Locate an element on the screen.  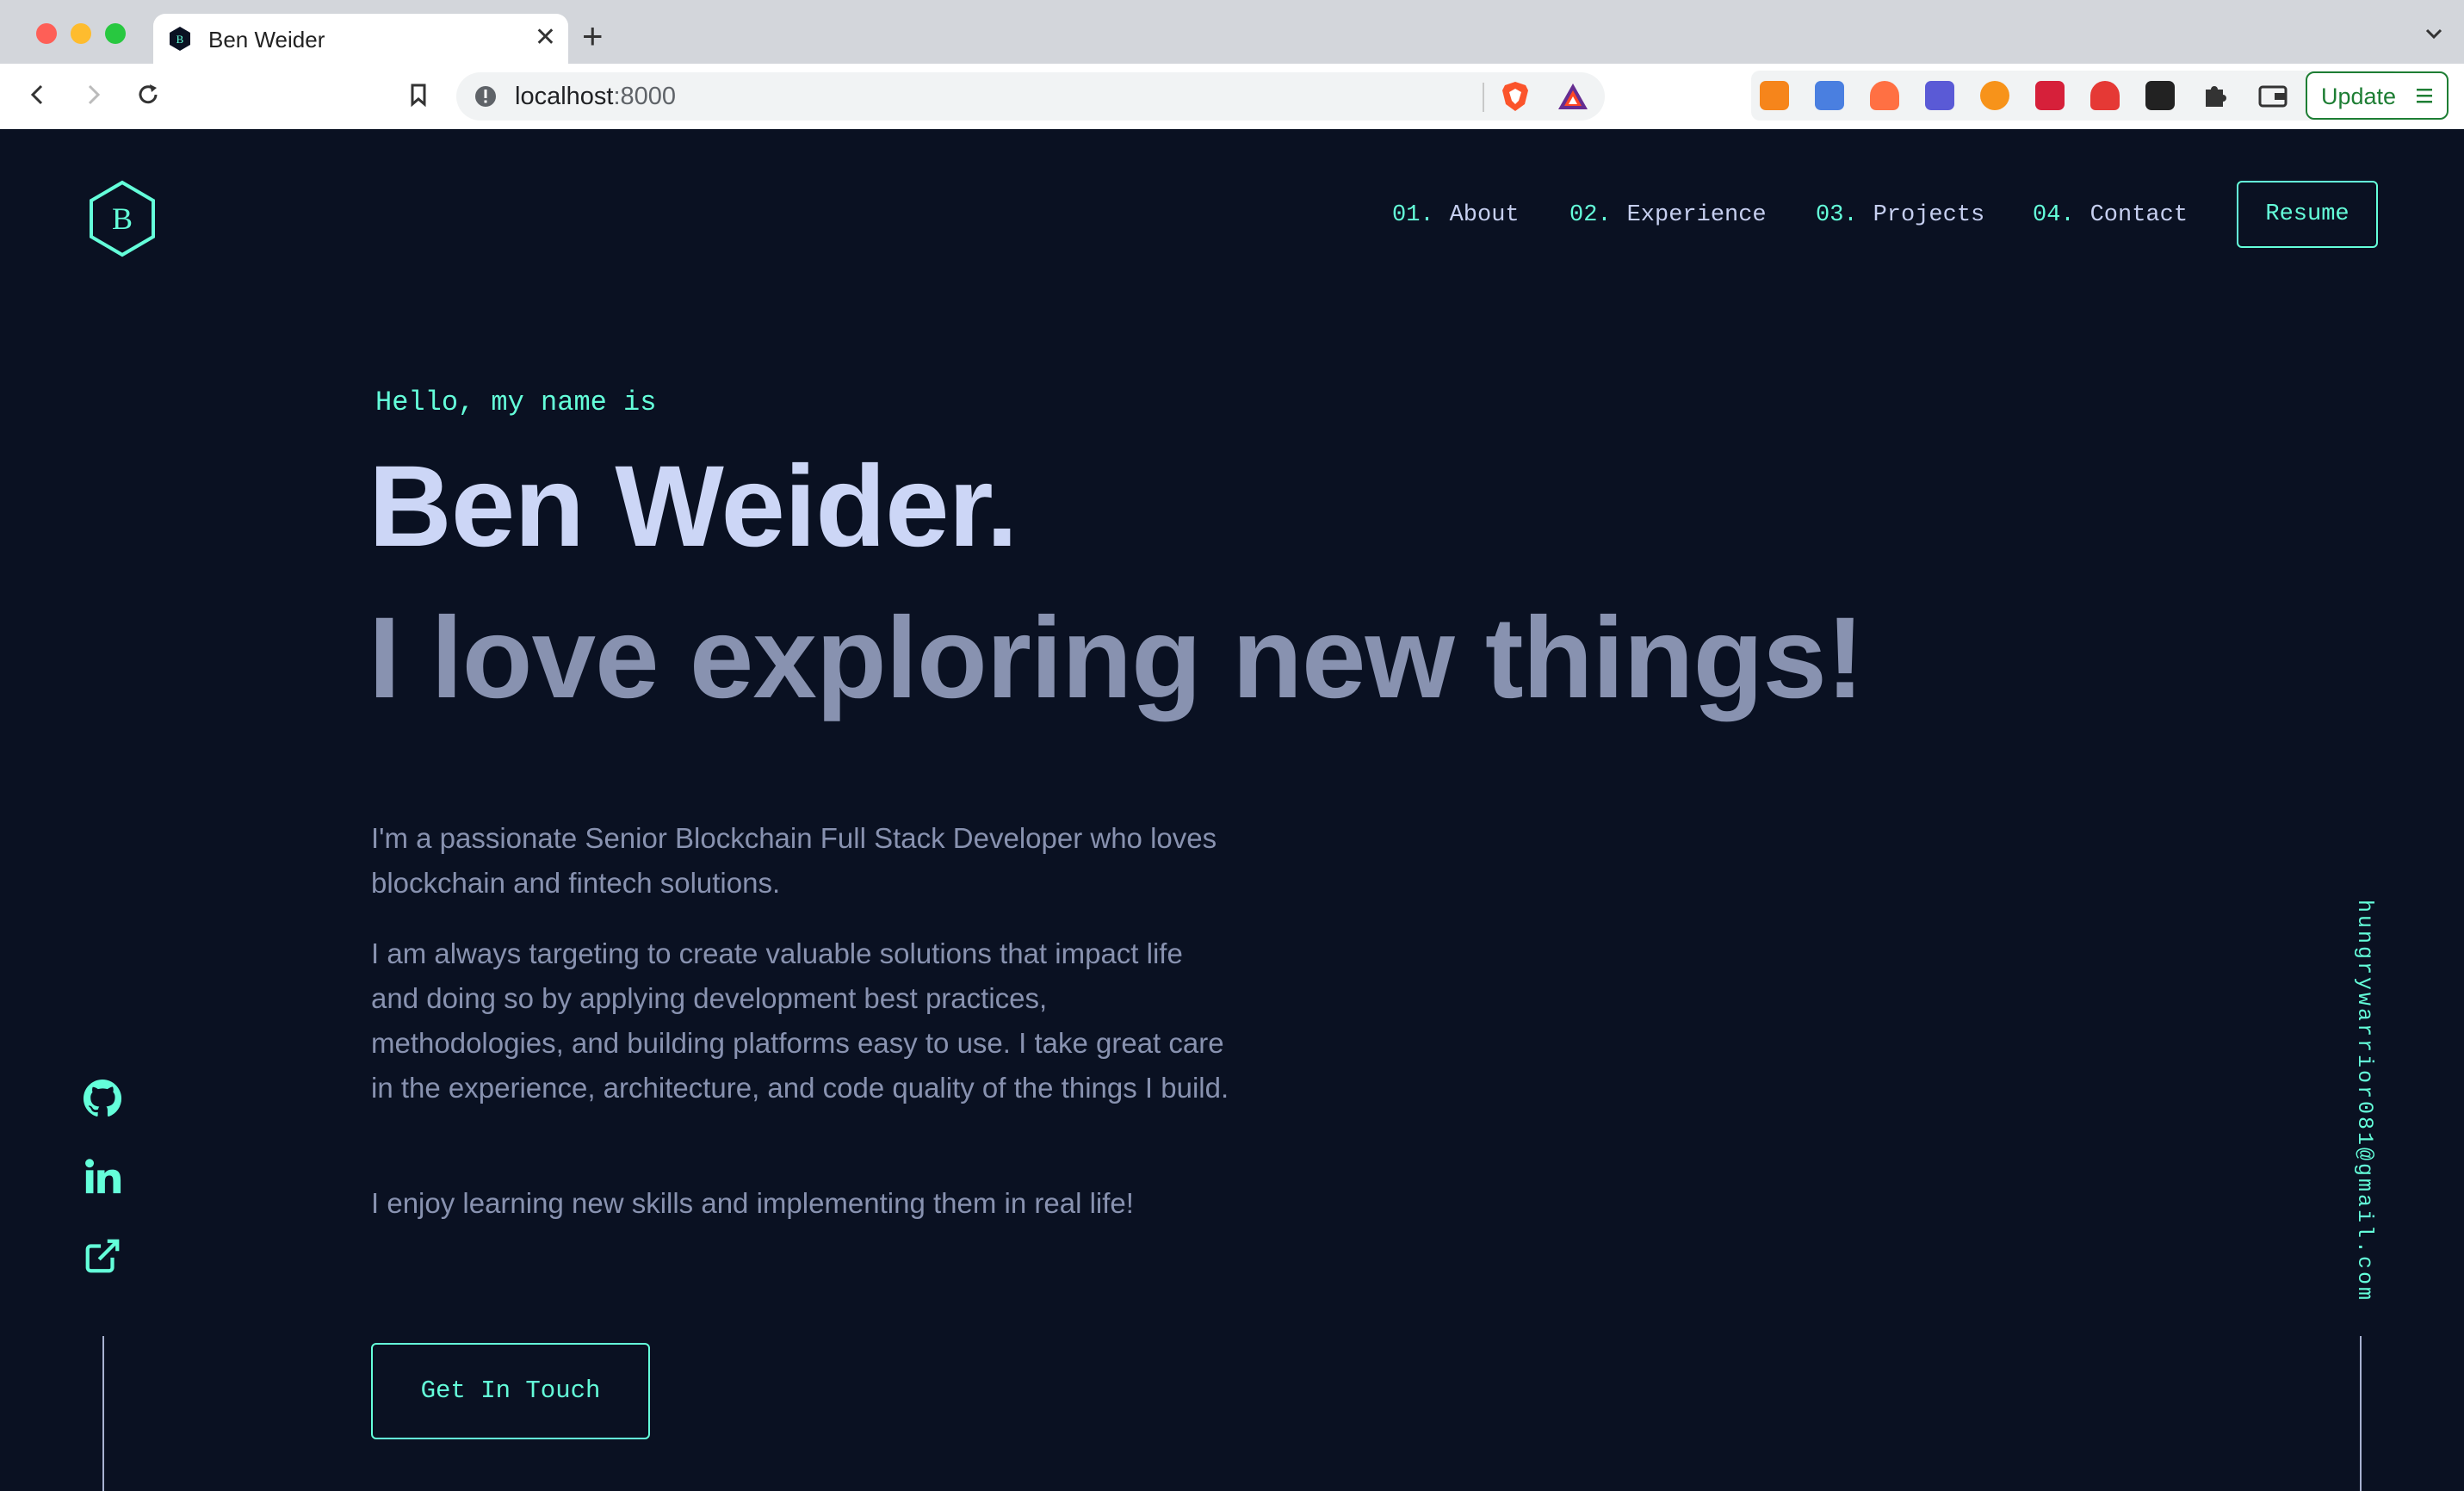
nav-link-experience: 02. Experience is located at coordinates (1668, 215).